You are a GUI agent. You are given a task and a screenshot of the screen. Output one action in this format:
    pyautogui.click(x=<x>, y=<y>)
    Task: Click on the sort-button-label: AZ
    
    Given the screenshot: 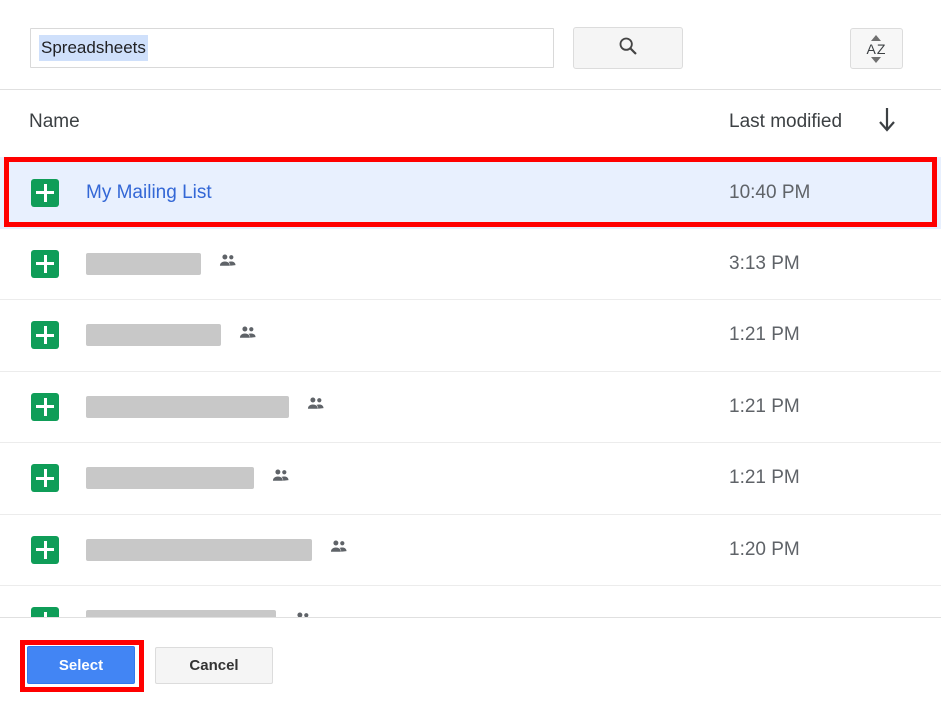 What is the action you would take?
    pyautogui.click(x=876, y=48)
    